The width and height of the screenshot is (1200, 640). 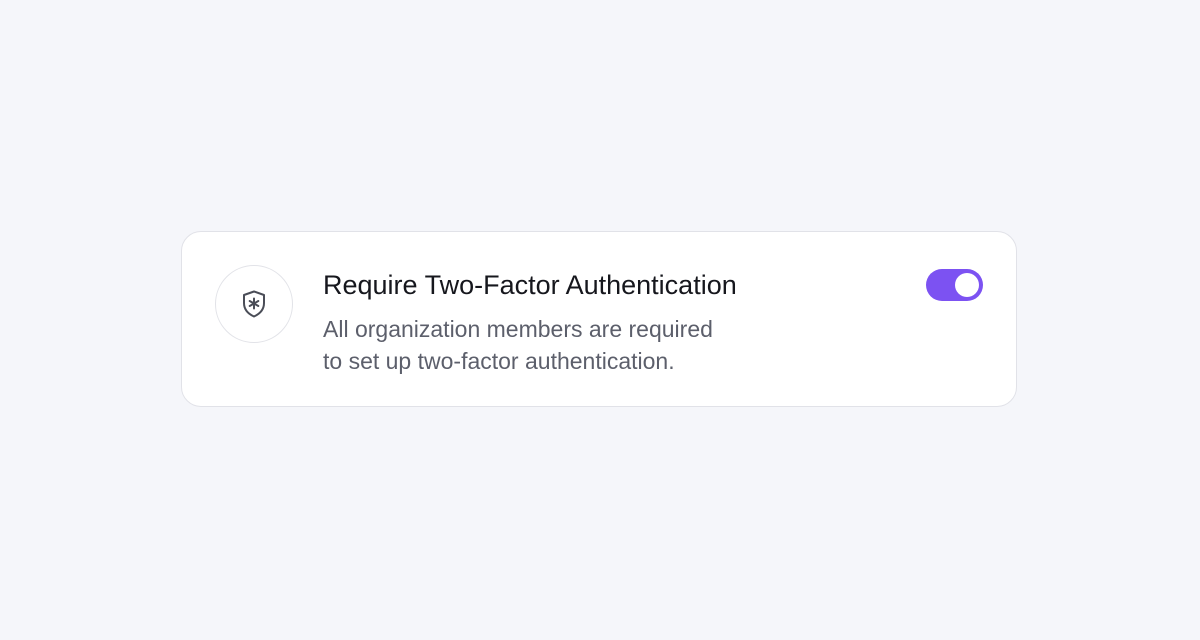 What do you see at coordinates (954, 285) in the screenshot?
I see `two-factor-toggle` at bounding box center [954, 285].